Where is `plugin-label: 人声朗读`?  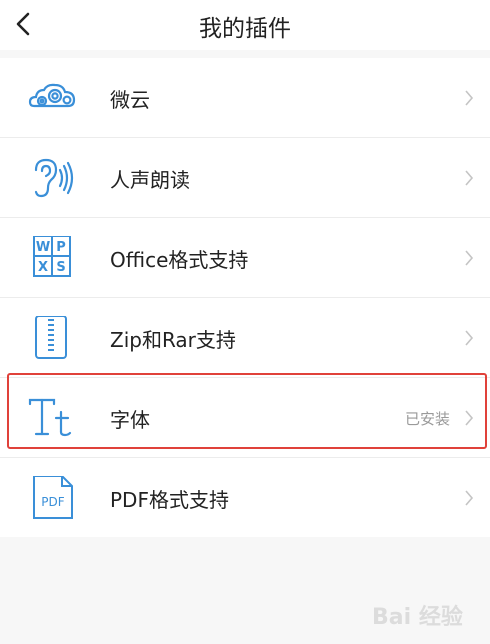
plugin-label: 人声朗读 is located at coordinates (150, 180).